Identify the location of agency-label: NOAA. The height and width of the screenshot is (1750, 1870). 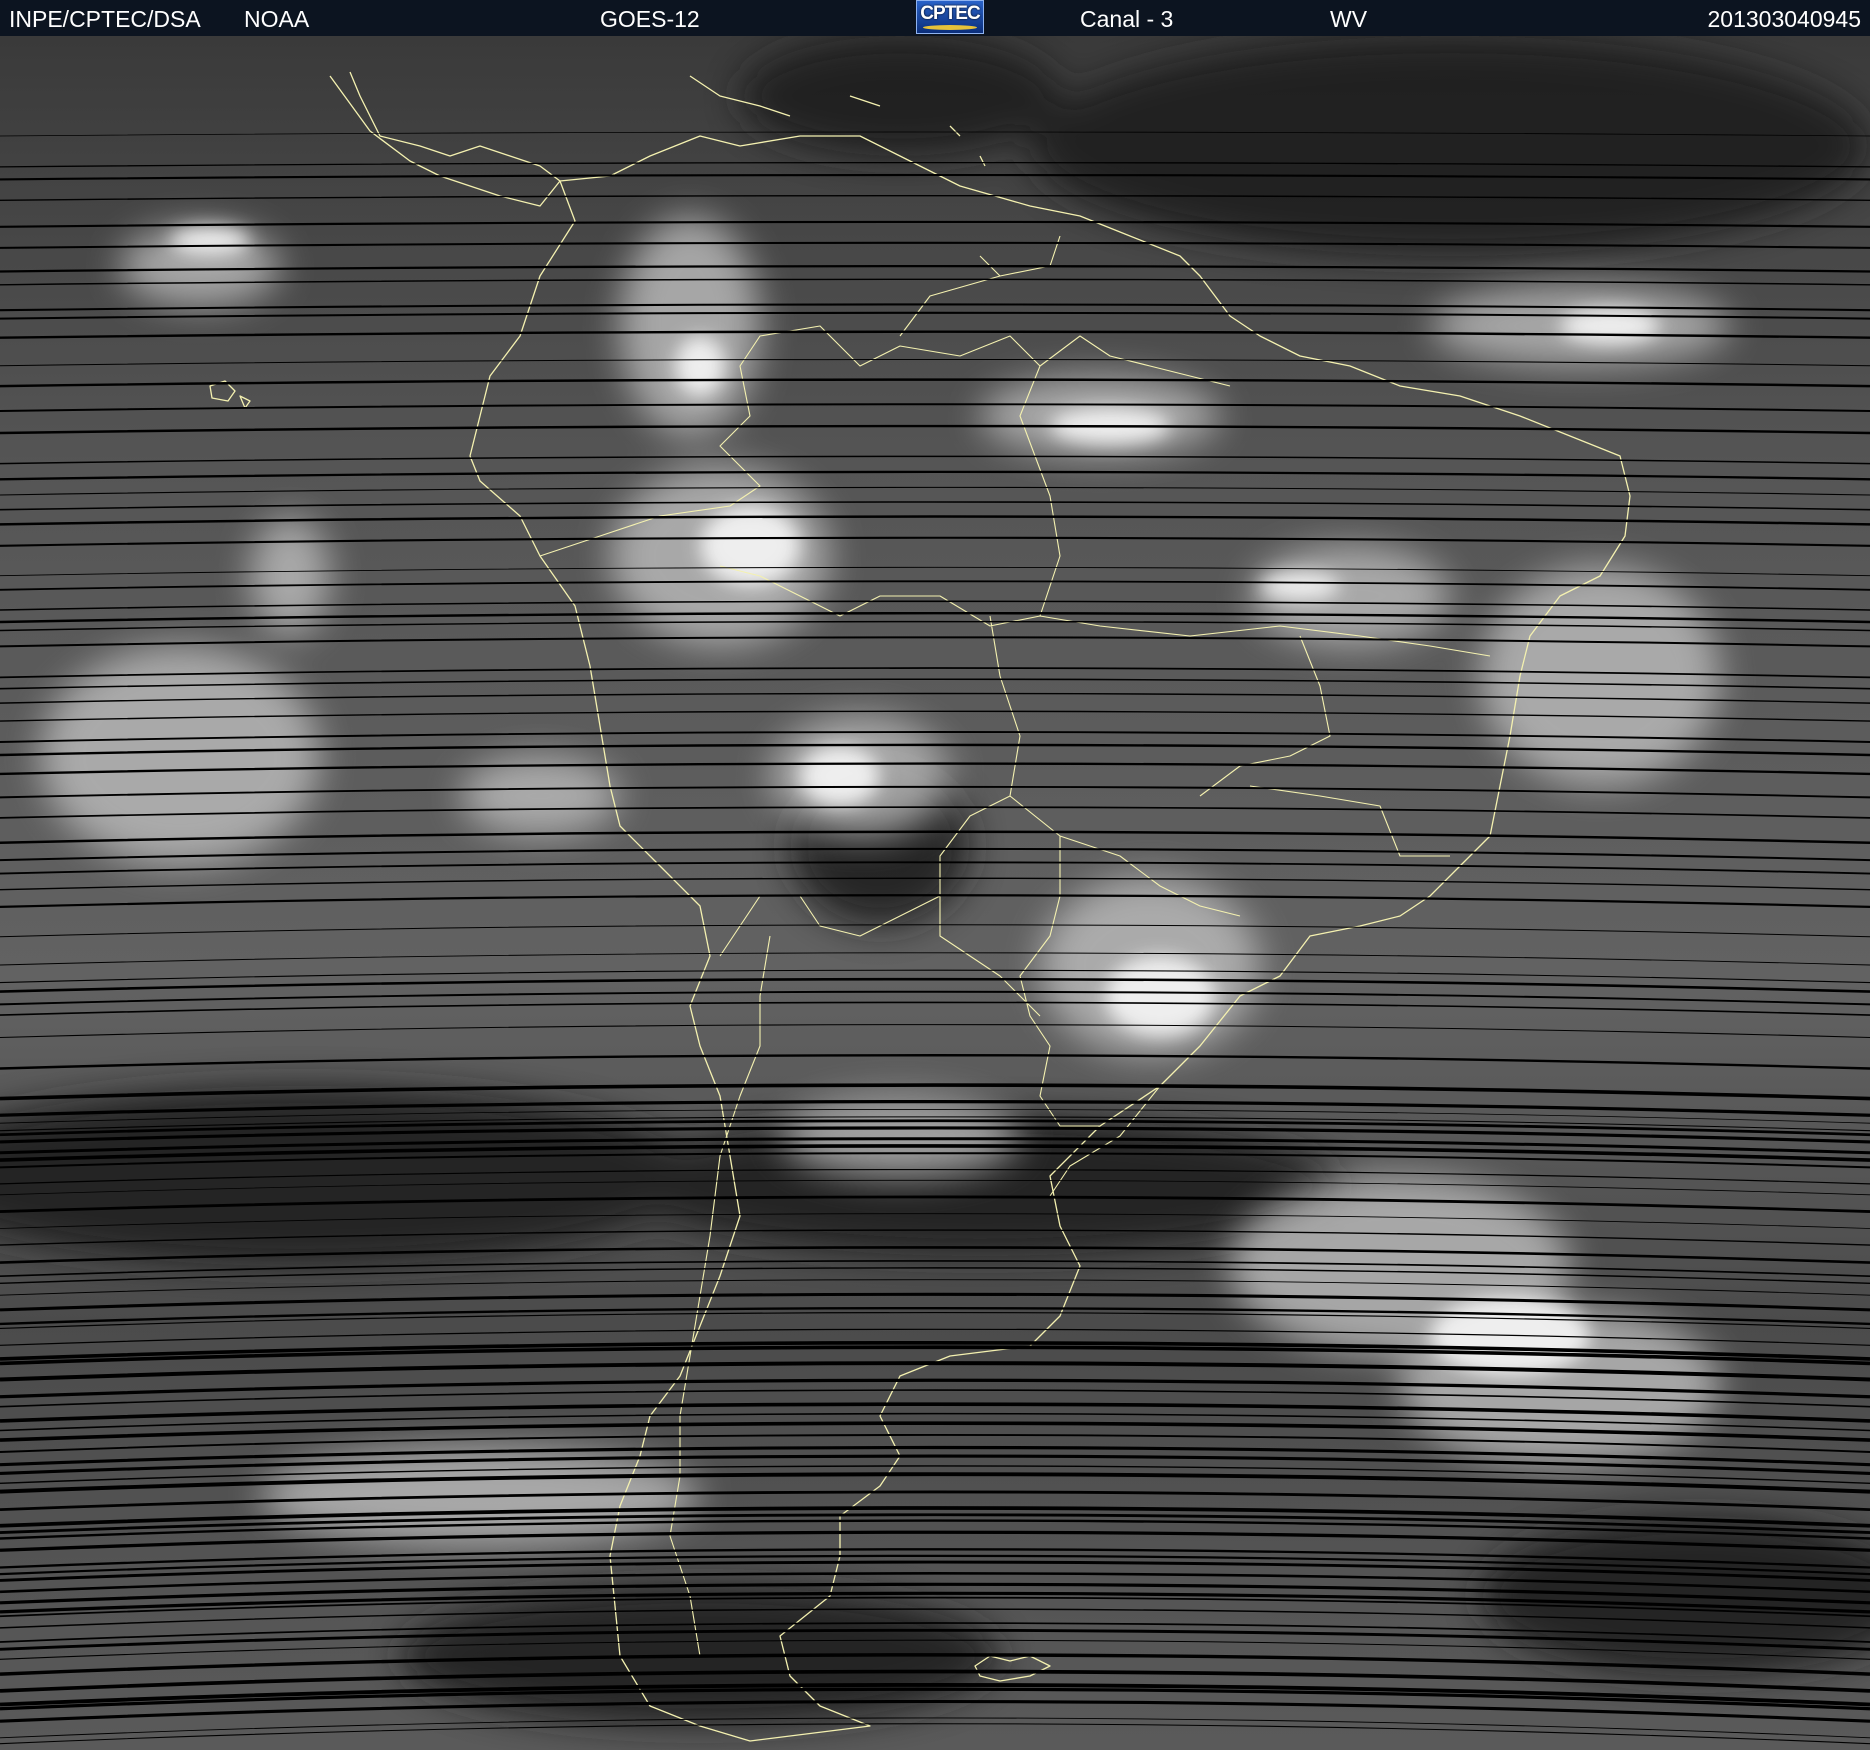
(277, 19).